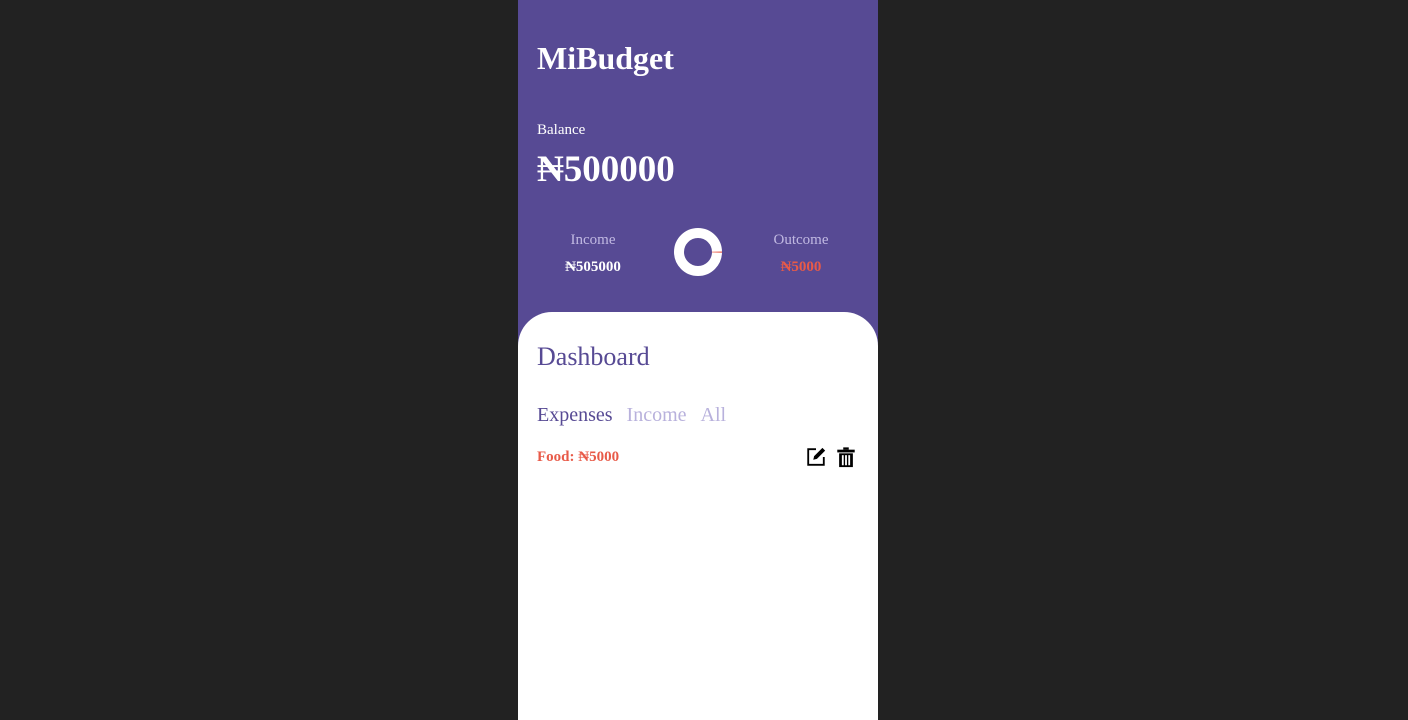 The width and height of the screenshot is (1408, 720). I want to click on tab-income: Income, so click(657, 415).